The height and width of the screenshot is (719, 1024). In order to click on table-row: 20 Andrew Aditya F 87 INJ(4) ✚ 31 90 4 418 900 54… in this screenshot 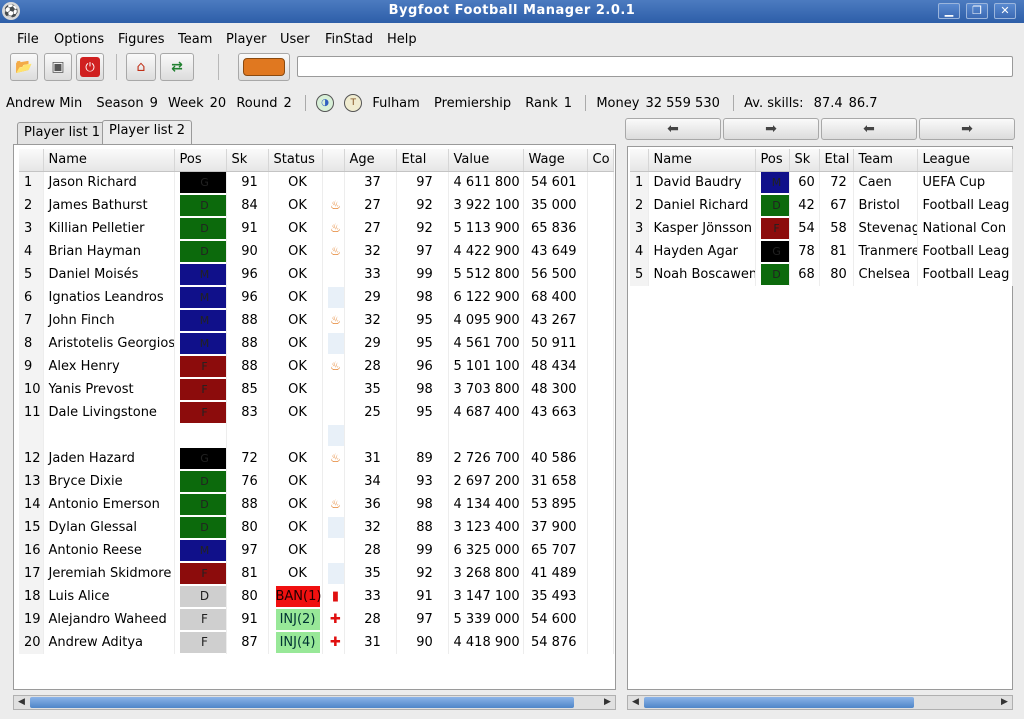, I will do `click(316, 642)`.